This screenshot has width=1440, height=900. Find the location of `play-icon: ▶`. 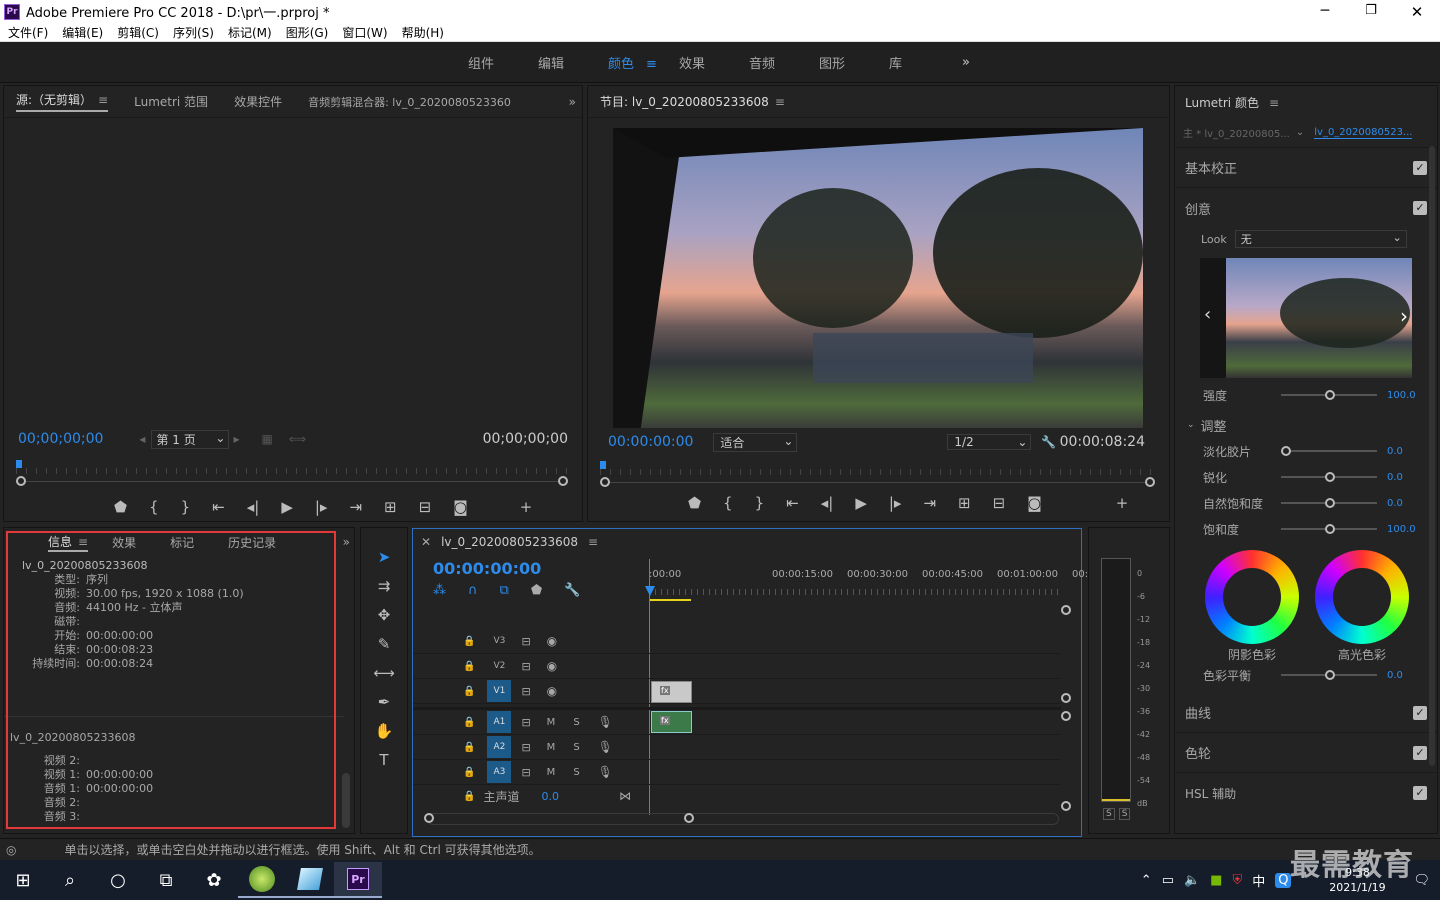

play-icon: ▶ is located at coordinates (861, 503).